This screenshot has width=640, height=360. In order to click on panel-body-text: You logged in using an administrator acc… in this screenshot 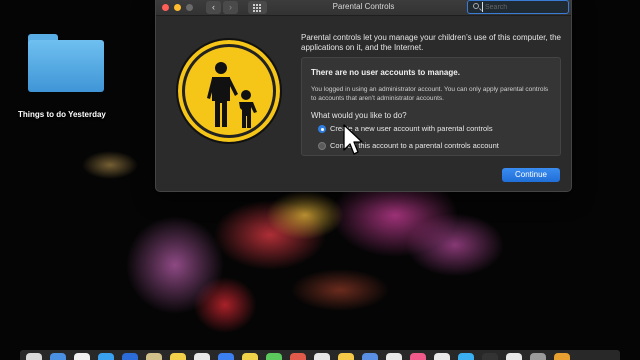, I will do `click(430, 94)`.